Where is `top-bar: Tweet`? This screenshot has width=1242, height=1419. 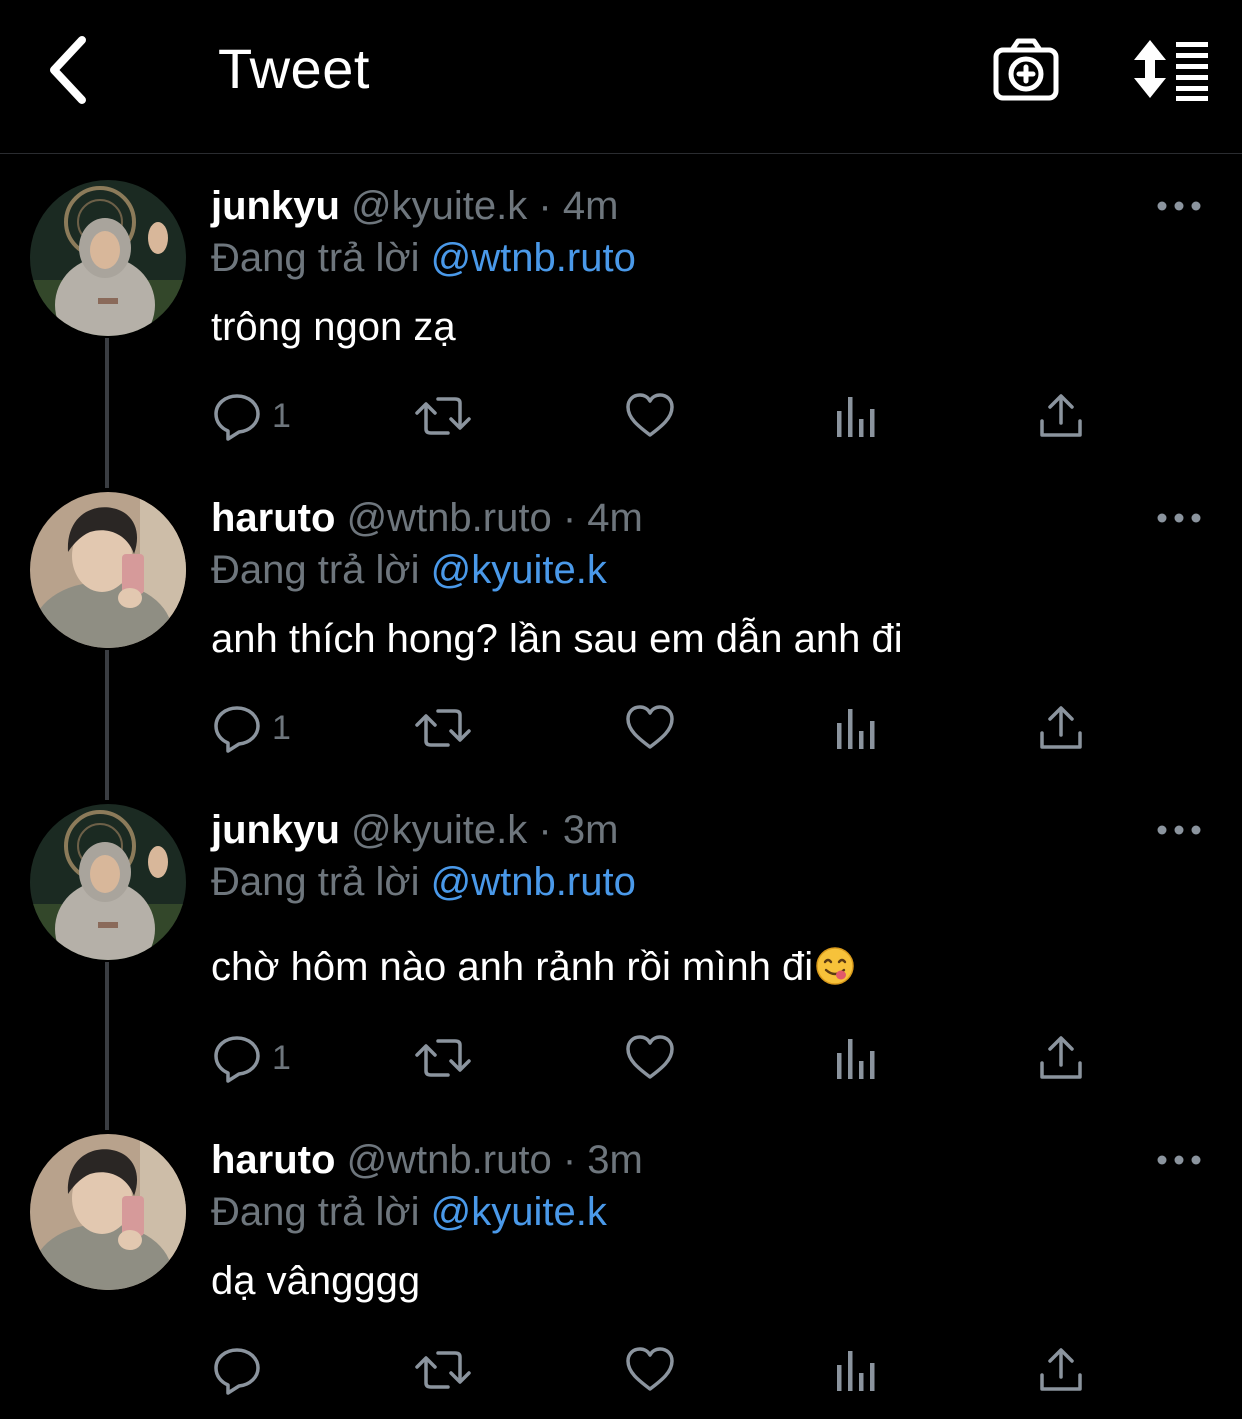 top-bar: Tweet is located at coordinates (621, 77).